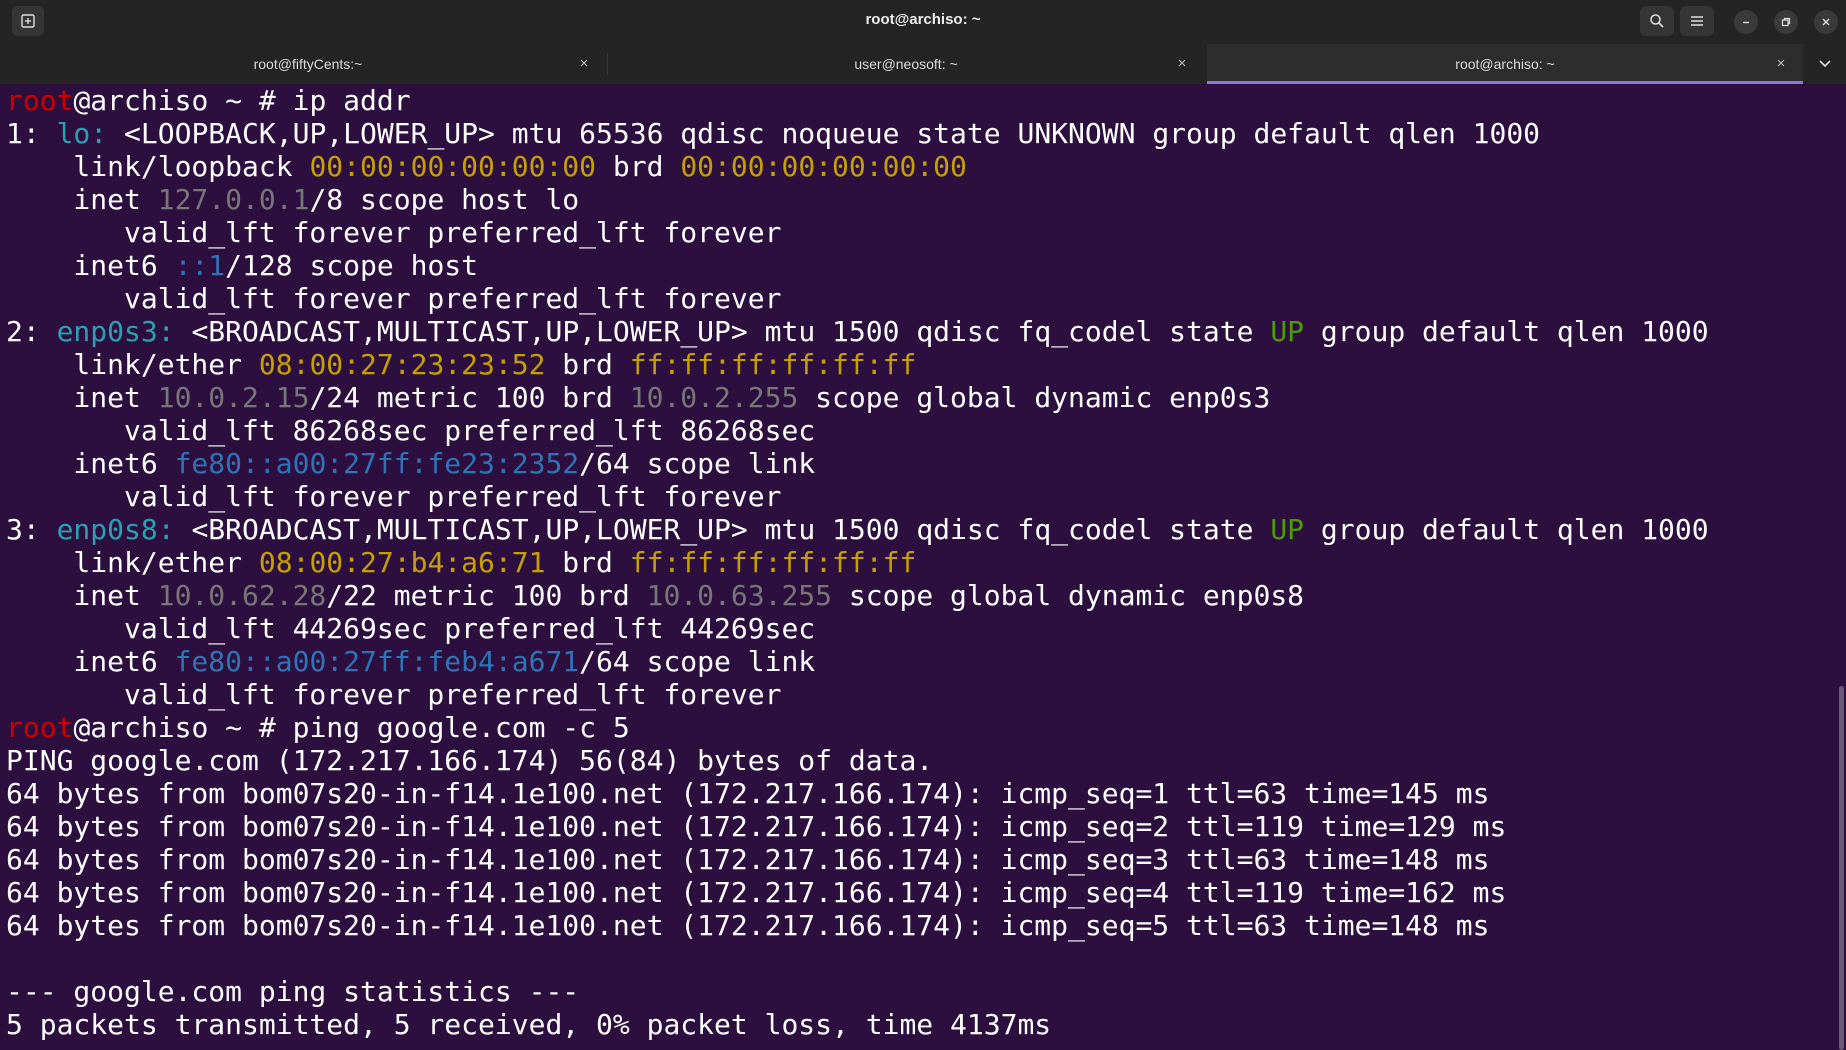 The height and width of the screenshot is (1050, 1846). Describe the element at coordinates (351, 727) in the screenshot. I see `terminal-text: @archiso ~ # ping google.com -c 5` at that location.